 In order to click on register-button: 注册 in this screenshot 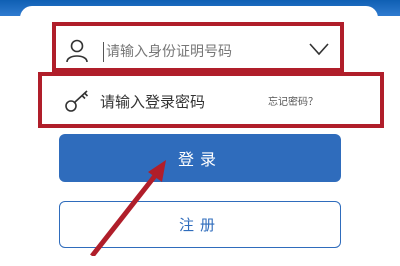, I will do `click(200, 224)`.